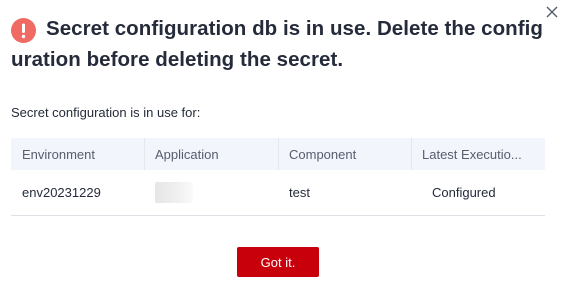 Image resolution: width=566 pixels, height=291 pixels. What do you see at coordinates (23, 30) in the screenshot?
I see `exclamation-circle-icon` at bounding box center [23, 30].